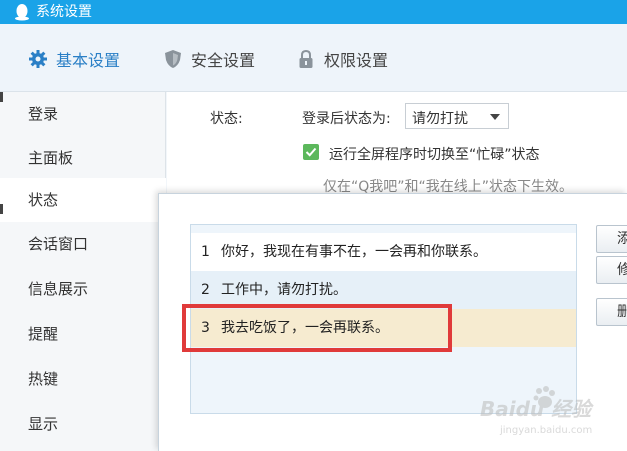  What do you see at coordinates (38, 59) in the screenshot?
I see `gear-icon` at bounding box center [38, 59].